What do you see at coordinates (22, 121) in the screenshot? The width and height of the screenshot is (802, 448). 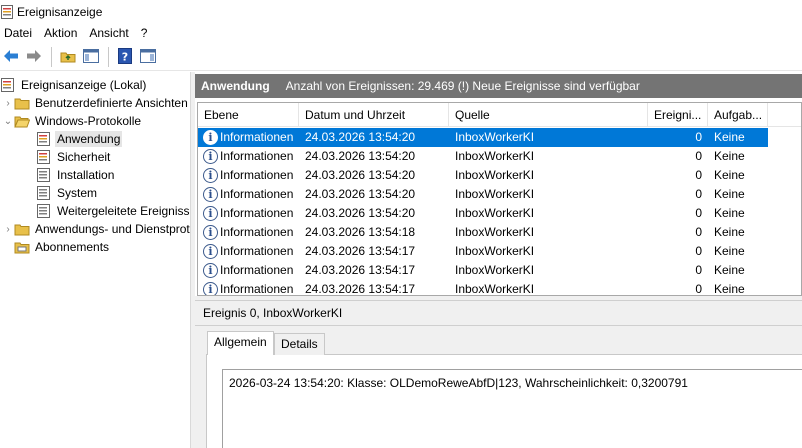 I see `folder-open-icon` at bounding box center [22, 121].